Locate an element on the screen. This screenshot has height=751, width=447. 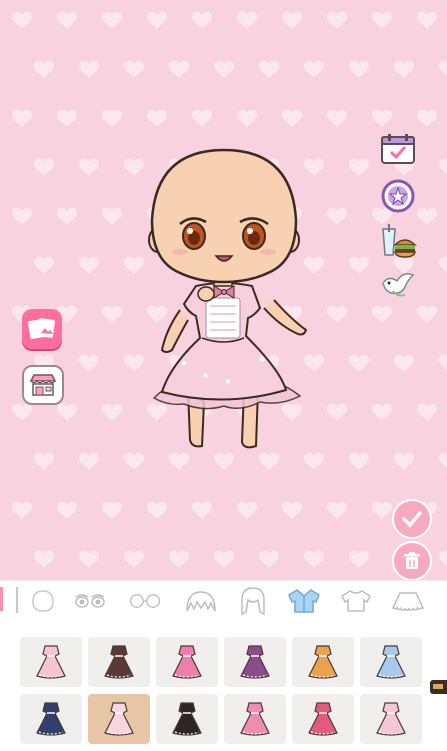
clothing-item-pink-lace-dress is located at coordinates (119, 719).